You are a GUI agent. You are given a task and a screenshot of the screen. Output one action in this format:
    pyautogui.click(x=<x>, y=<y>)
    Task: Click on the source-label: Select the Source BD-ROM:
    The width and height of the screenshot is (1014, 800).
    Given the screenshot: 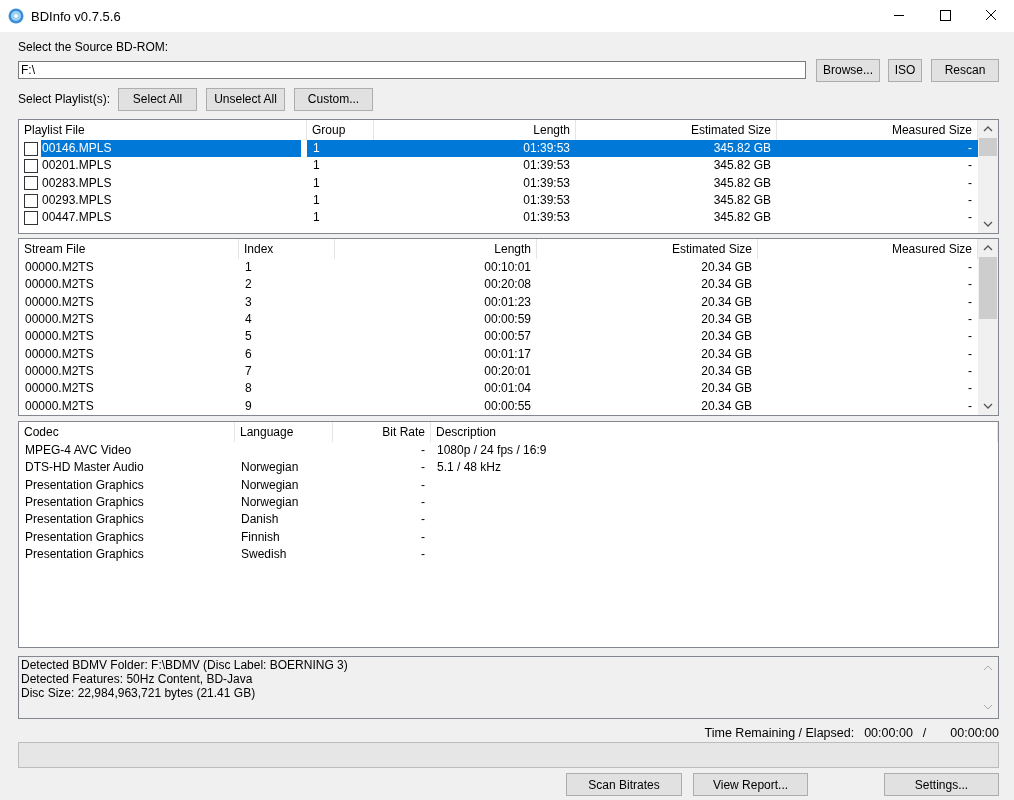 What is the action you would take?
    pyautogui.click(x=94, y=47)
    